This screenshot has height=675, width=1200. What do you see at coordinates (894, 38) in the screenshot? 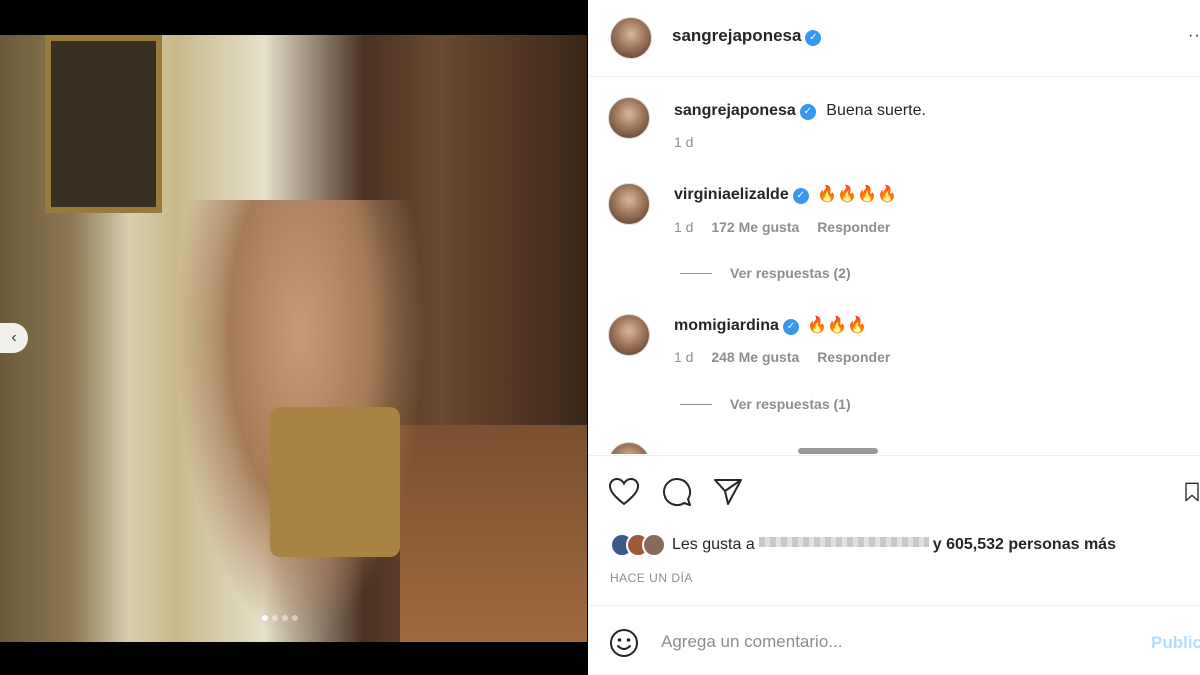
I see `post-header: sangrejaponesa✓ ···` at bounding box center [894, 38].